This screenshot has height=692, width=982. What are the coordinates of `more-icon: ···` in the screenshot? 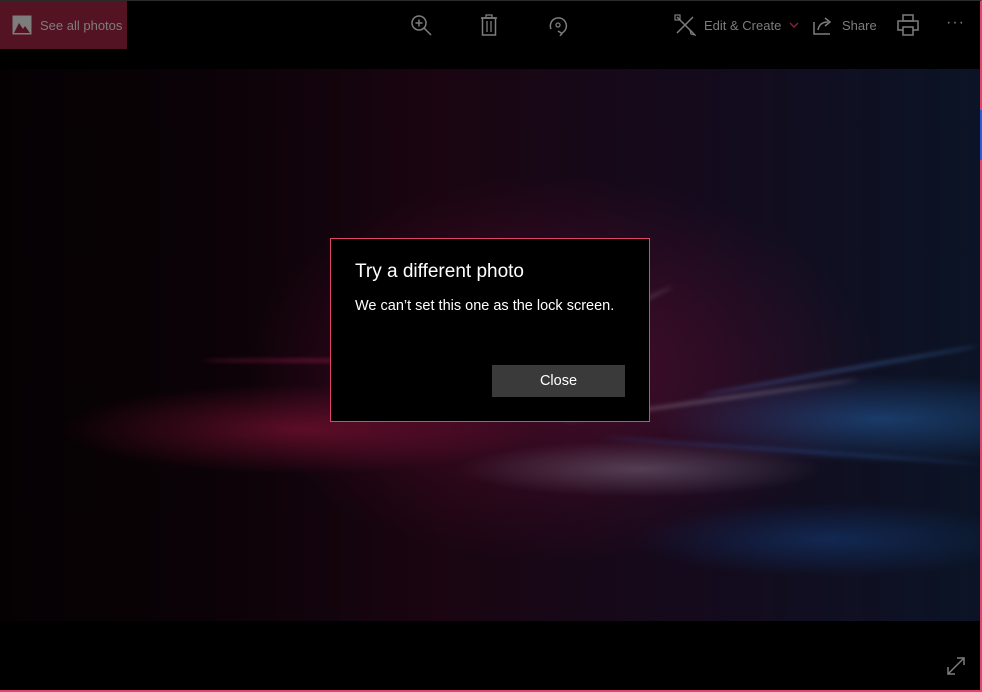 It's located at (955, 22).